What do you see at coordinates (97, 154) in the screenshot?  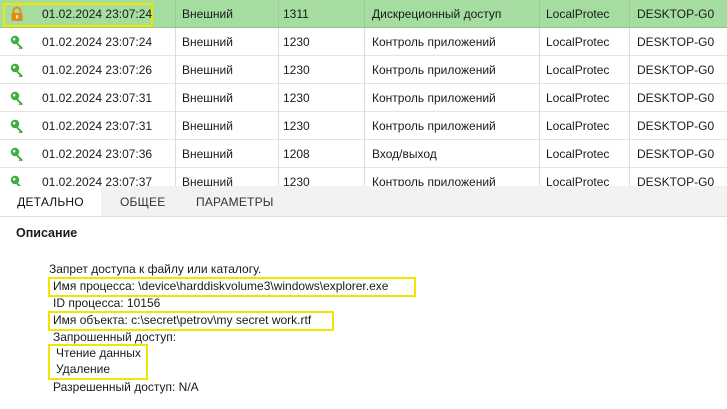 I see `event-time: 01.02.2024 23:07:36` at bounding box center [97, 154].